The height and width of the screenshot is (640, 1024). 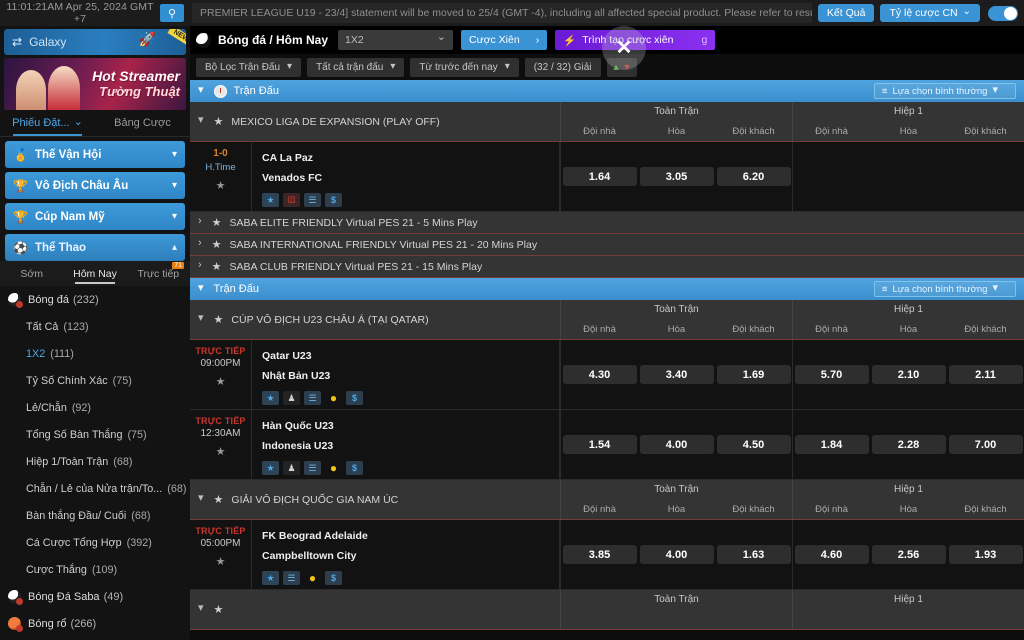 I want to click on odds-home-full: 1.64, so click(x=599, y=176).